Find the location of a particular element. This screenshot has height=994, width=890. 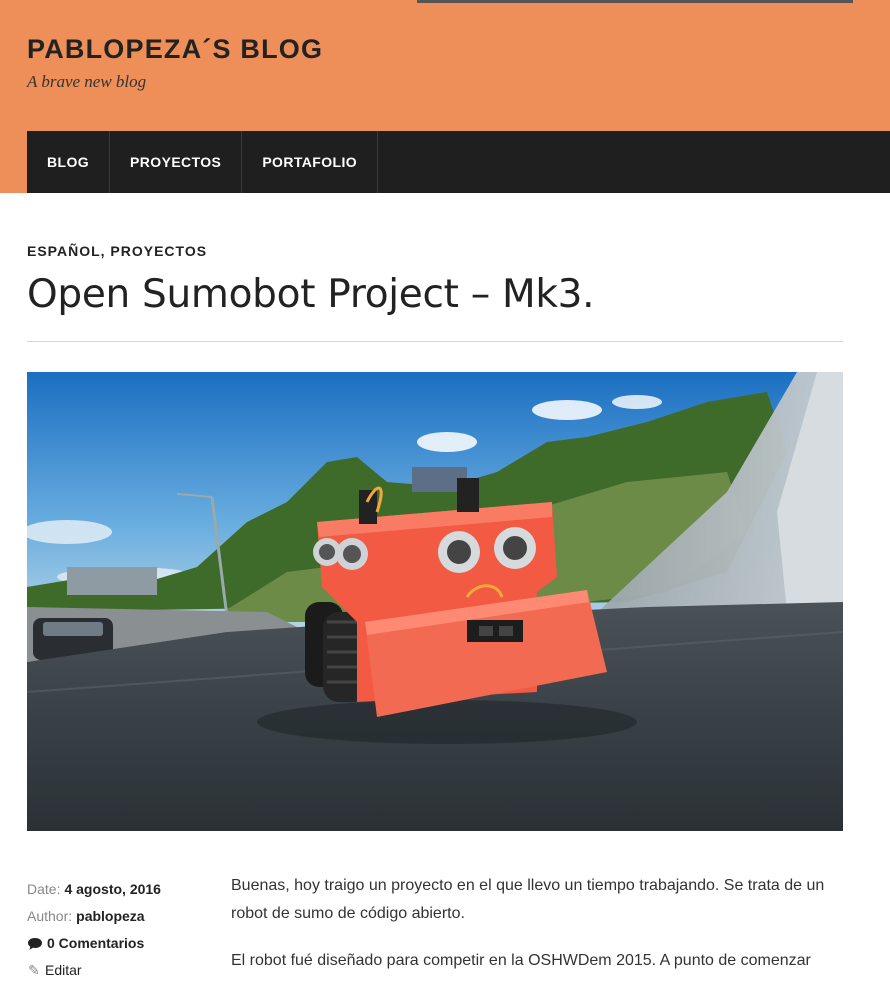

post-categories: ESPAÑOL, PROYECTOS is located at coordinates (117, 251).